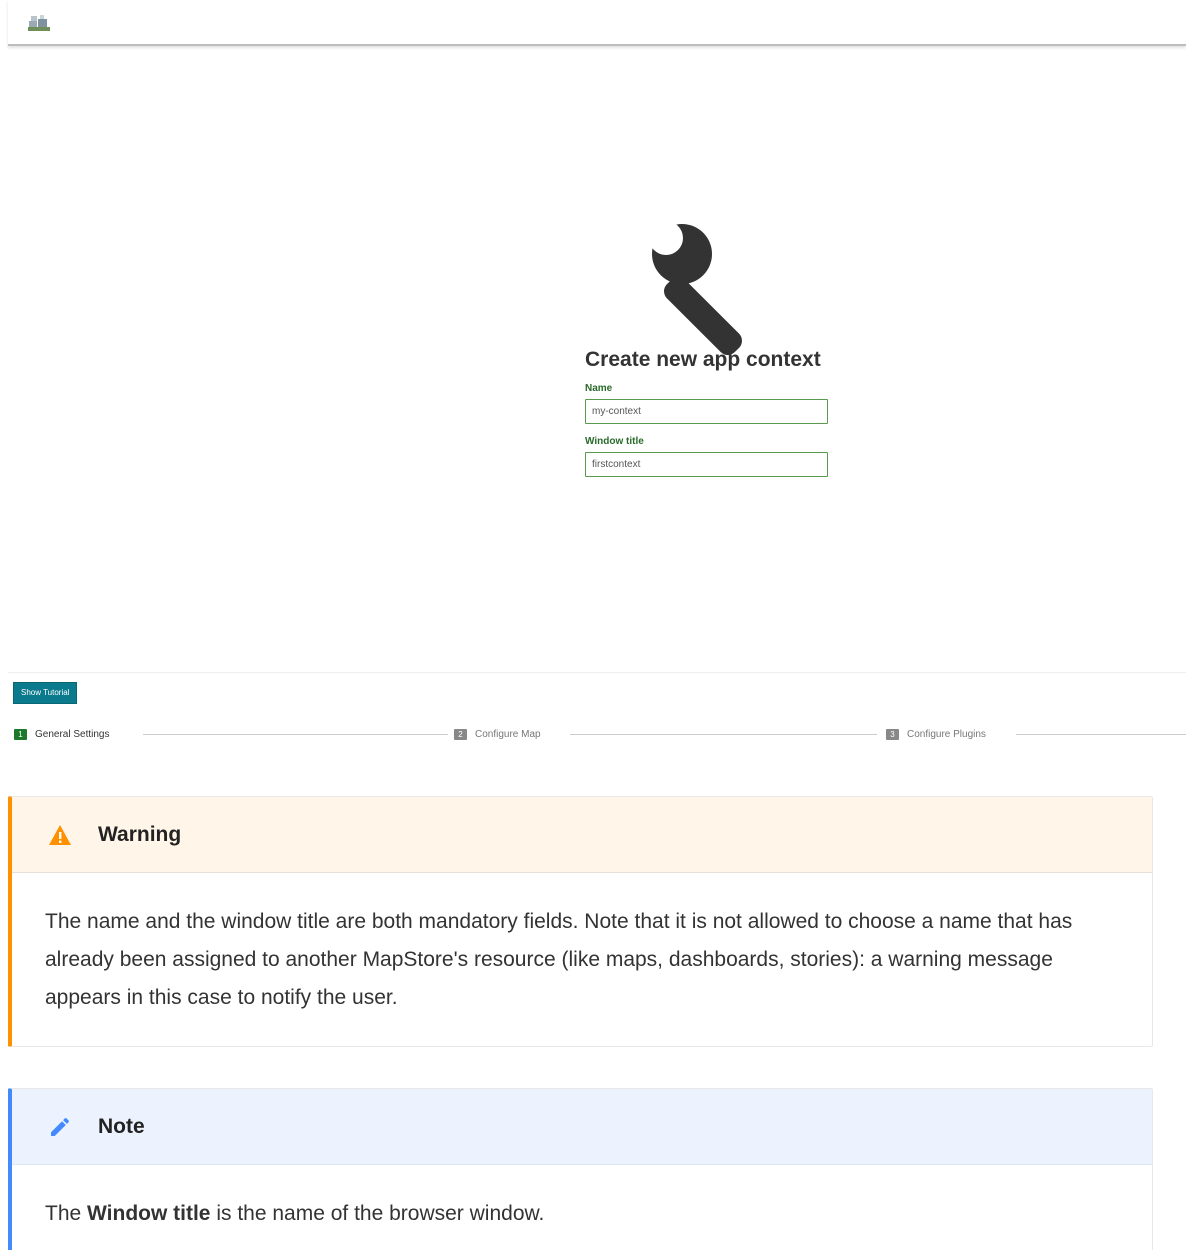  What do you see at coordinates (706, 411) in the screenshot?
I see `name-input` at bounding box center [706, 411].